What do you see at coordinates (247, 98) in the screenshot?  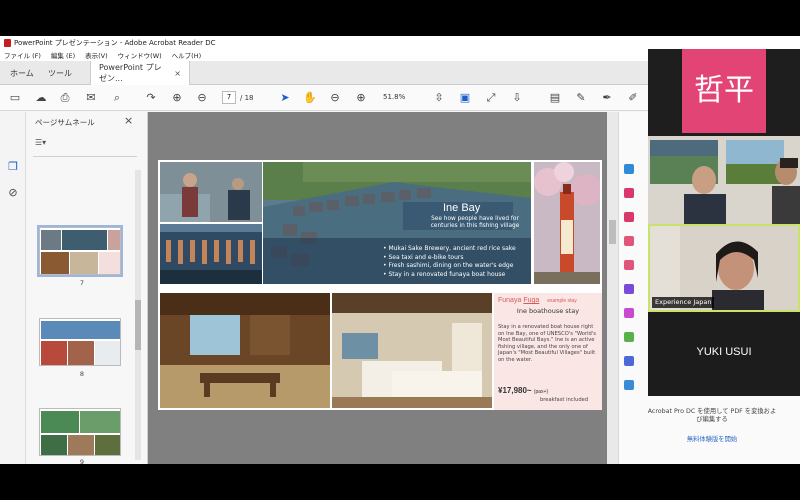 I see `page-total: / 18` at bounding box center [247, 98].